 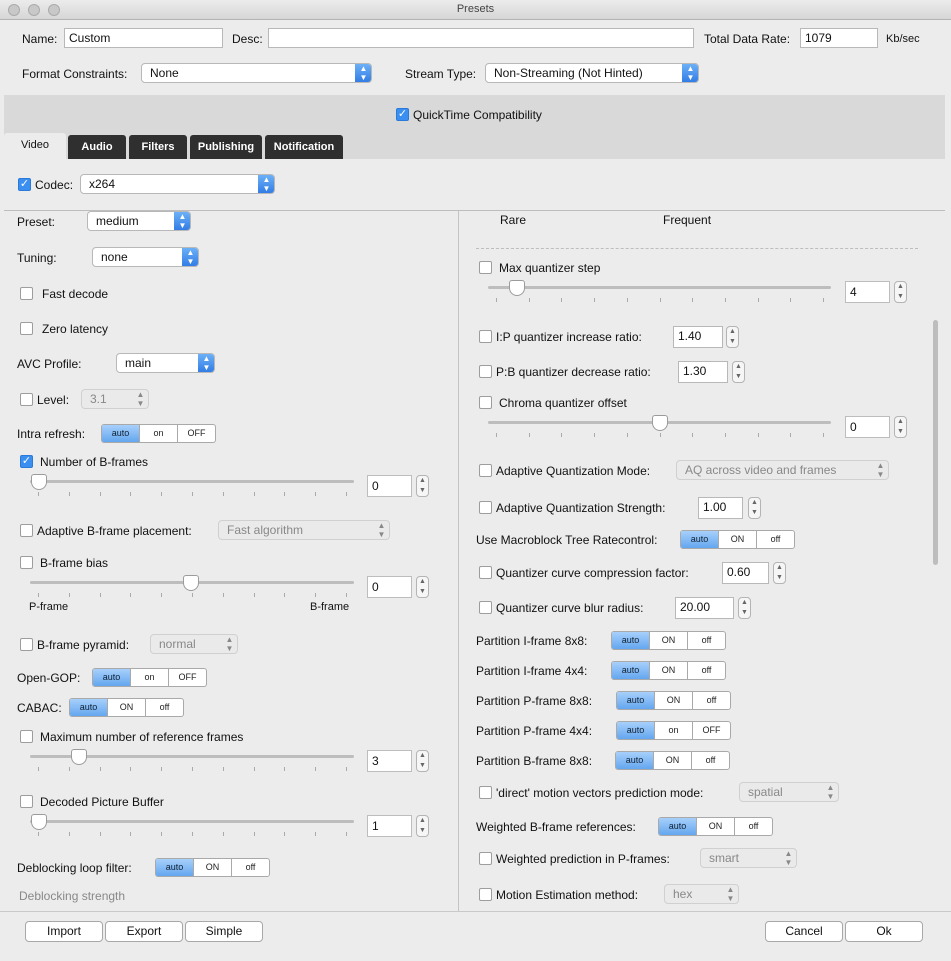 What do you see at coordinates (194, 644) in the screenshot?
I see `bframe-pyramid-select: normal ▲ ▼` at bounding box center [194, 644].